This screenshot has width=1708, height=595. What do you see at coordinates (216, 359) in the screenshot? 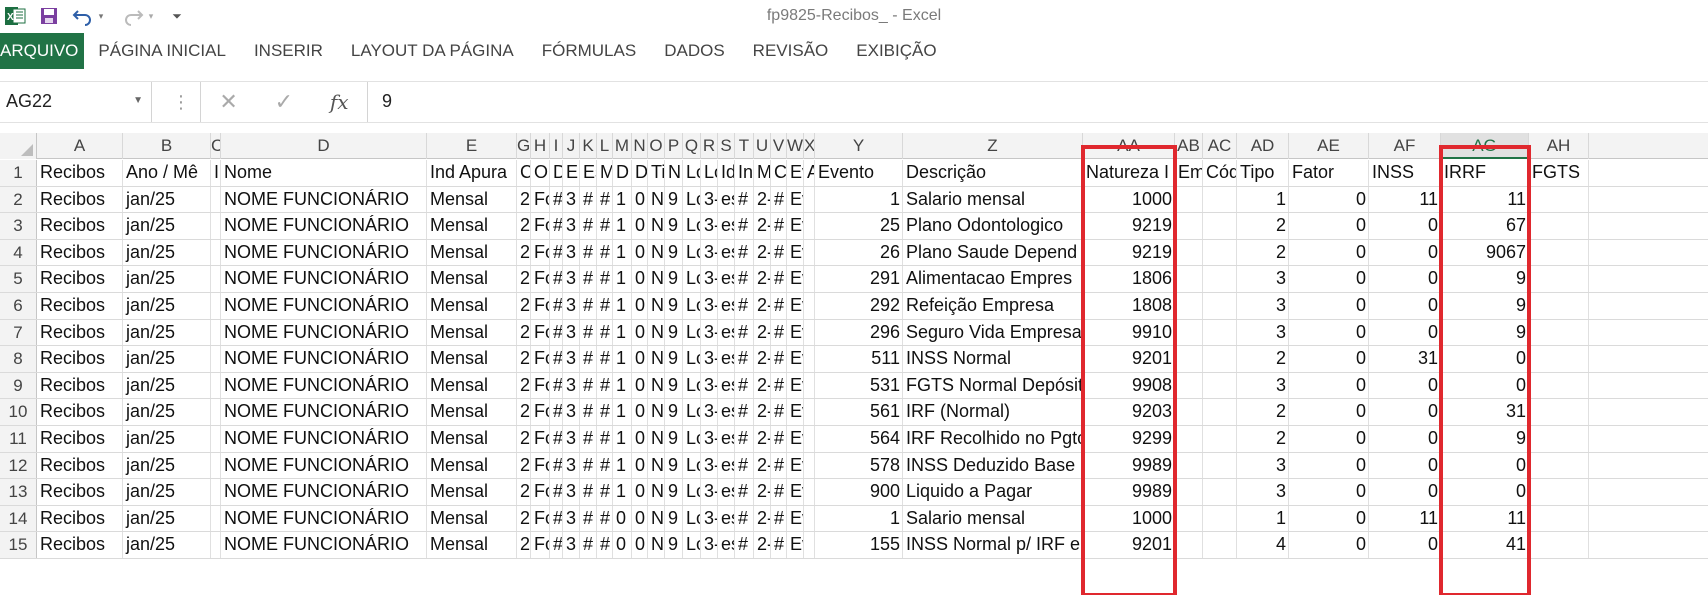
I see `cell-c8` at bounding box center [216, 359].